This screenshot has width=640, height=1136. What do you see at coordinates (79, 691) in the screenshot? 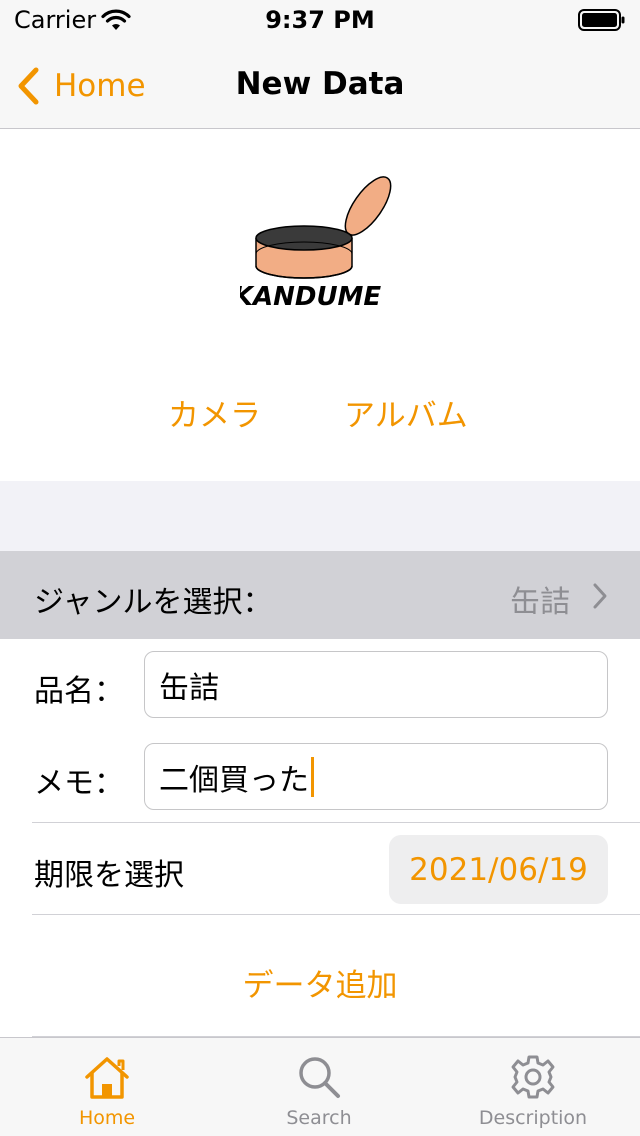
I see `name-label: 品名：` at bounding box center [79, 691].